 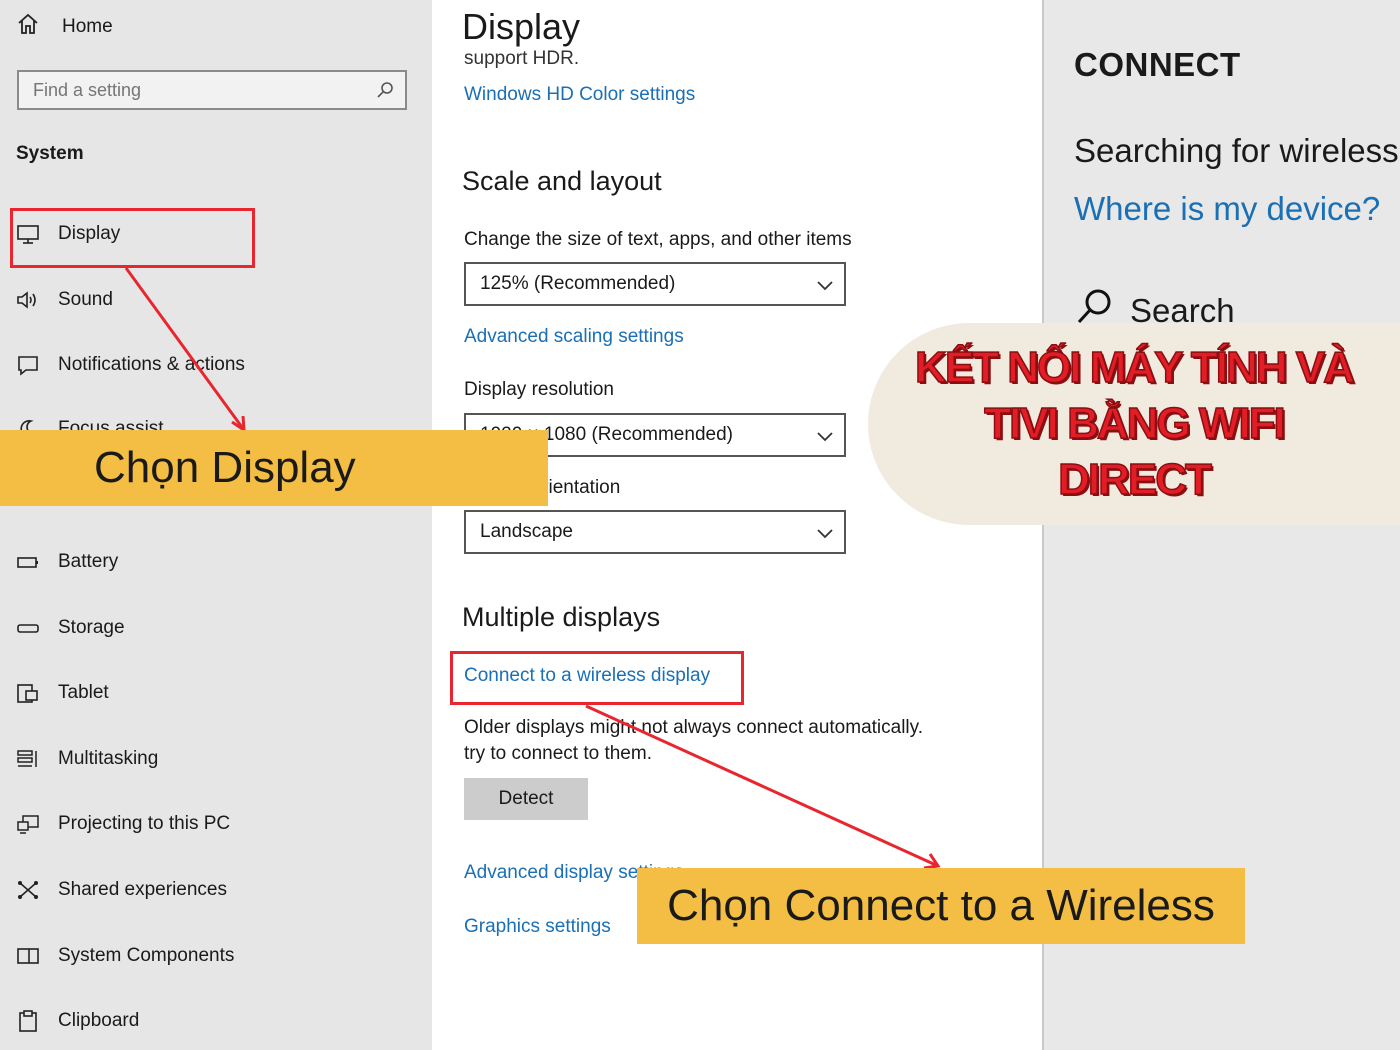 I want to click on display-highlight-box, so click(x=132, y=238).